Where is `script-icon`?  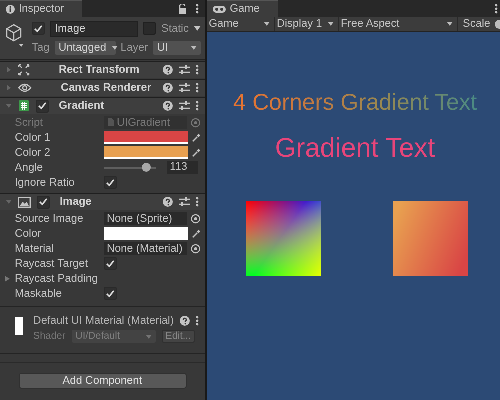 script-icon is located at coordinates (24, 106).